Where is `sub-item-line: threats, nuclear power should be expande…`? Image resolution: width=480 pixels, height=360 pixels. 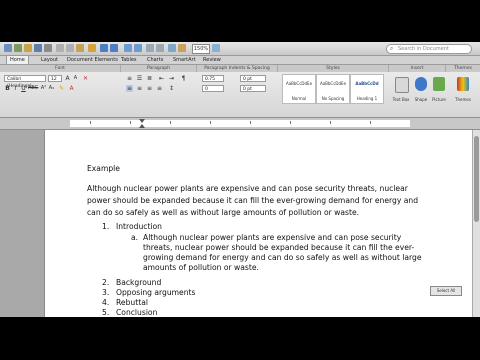
sub-item-line: threats, nuclear power should be expande… is located at coordinates (279, 247).